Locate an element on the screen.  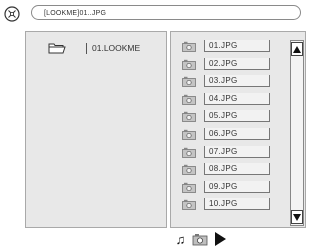
play-button is located at coordinates (220, 239).